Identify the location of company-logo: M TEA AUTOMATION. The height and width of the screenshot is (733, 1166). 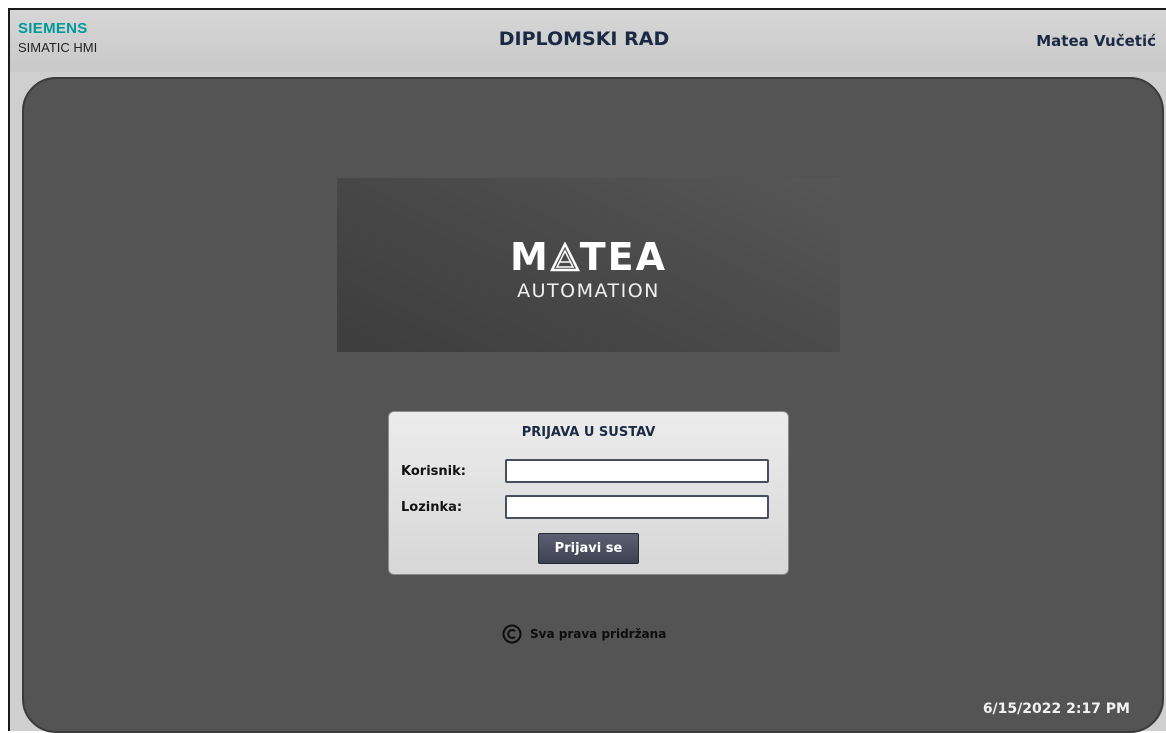
(588, 265).